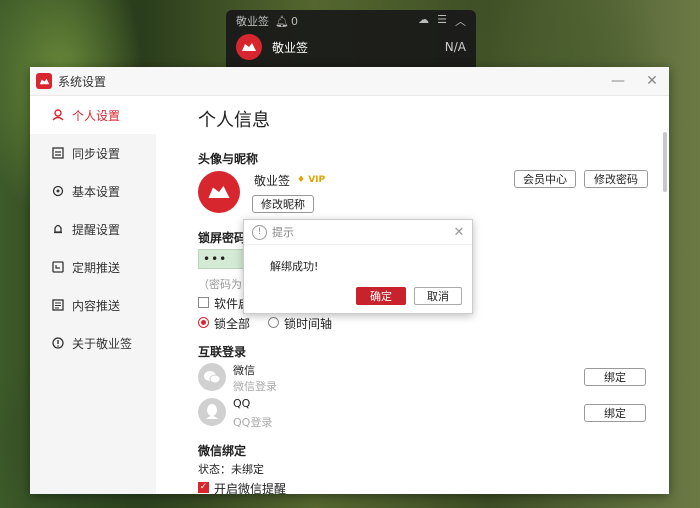 The height and width of the screenshot is (508, 700). What do you see at coordinates (58, 267) in the screenshot?
I see `calendar-icon` at bounding box center [58, 267].